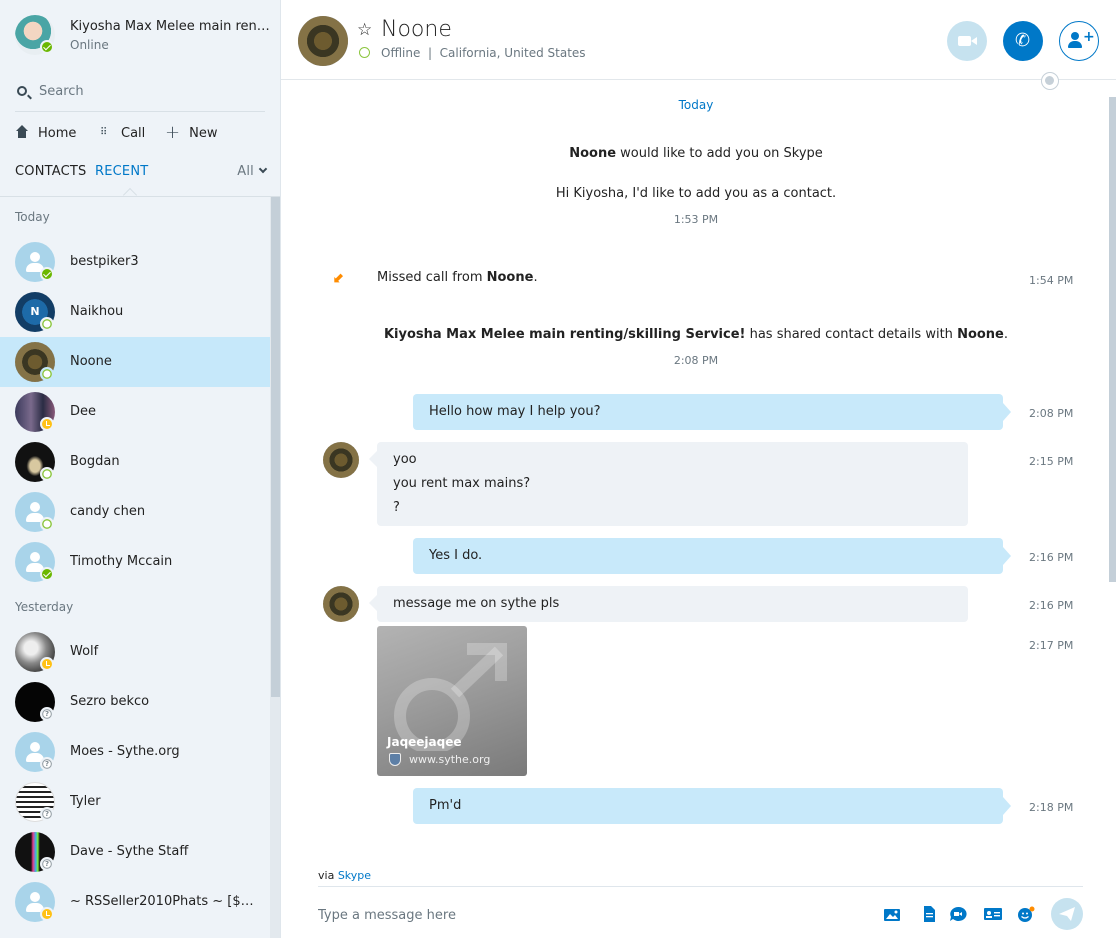  What do you see at coordinates (993, 914) in the screenshot?
I see `send-contact-icon` at bounding box center [993, 914].